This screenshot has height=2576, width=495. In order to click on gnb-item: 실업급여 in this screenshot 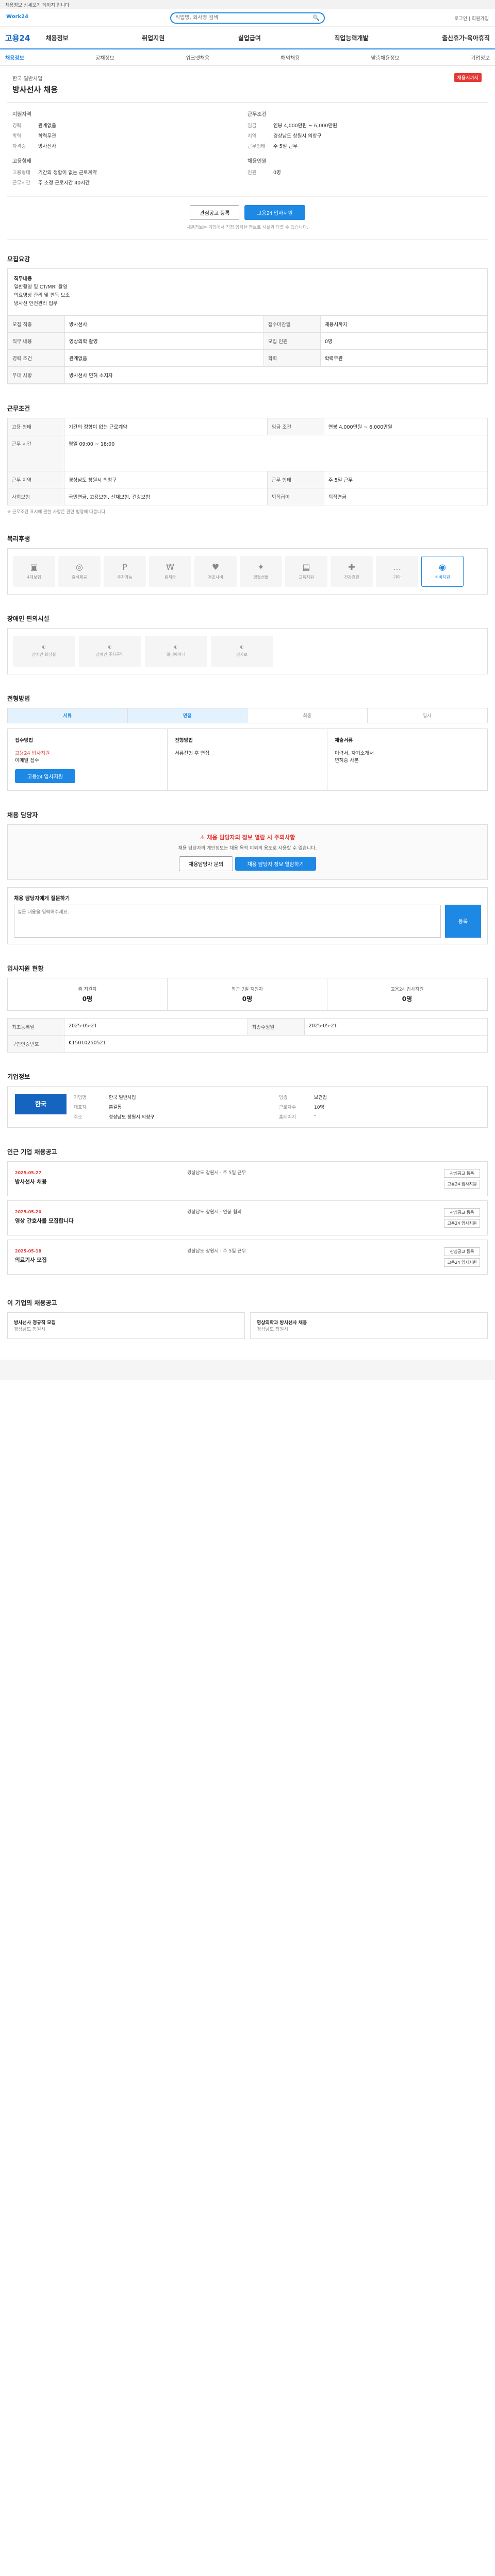, I will do `click(249, 37)`.